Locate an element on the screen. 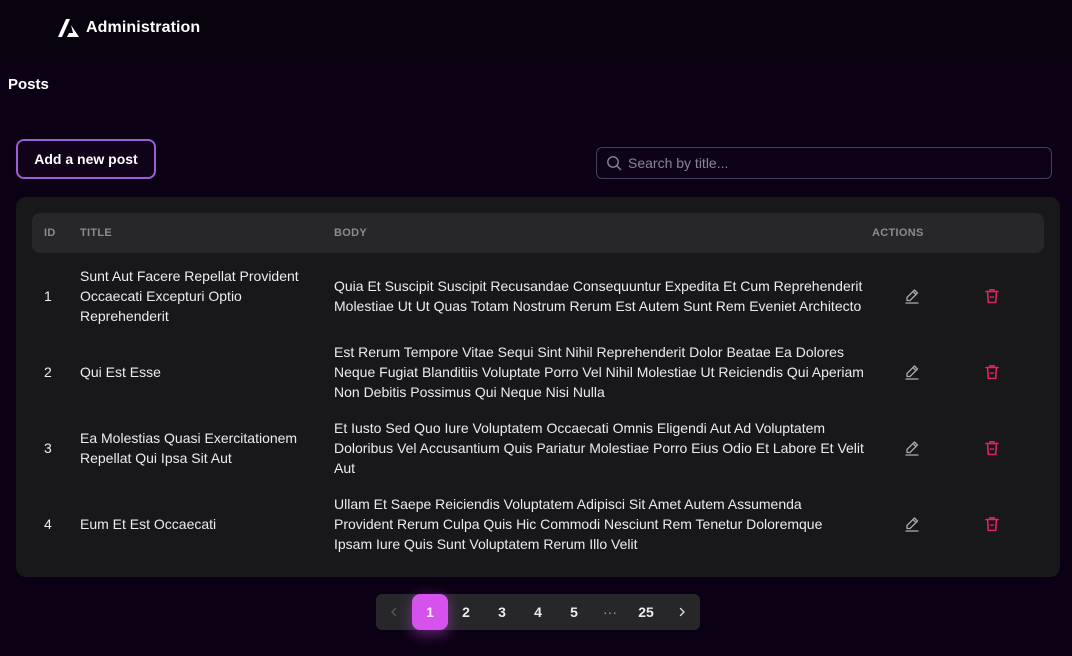  column-header-id: ID is located at coordinates (50, 233).